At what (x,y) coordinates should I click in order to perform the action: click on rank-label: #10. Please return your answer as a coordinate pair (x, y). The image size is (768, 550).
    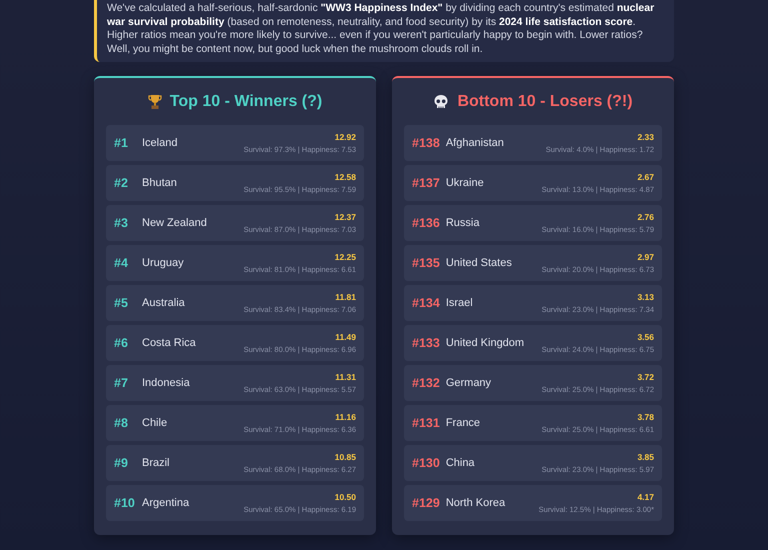
    Looking at the image, I should click on (125, 503).